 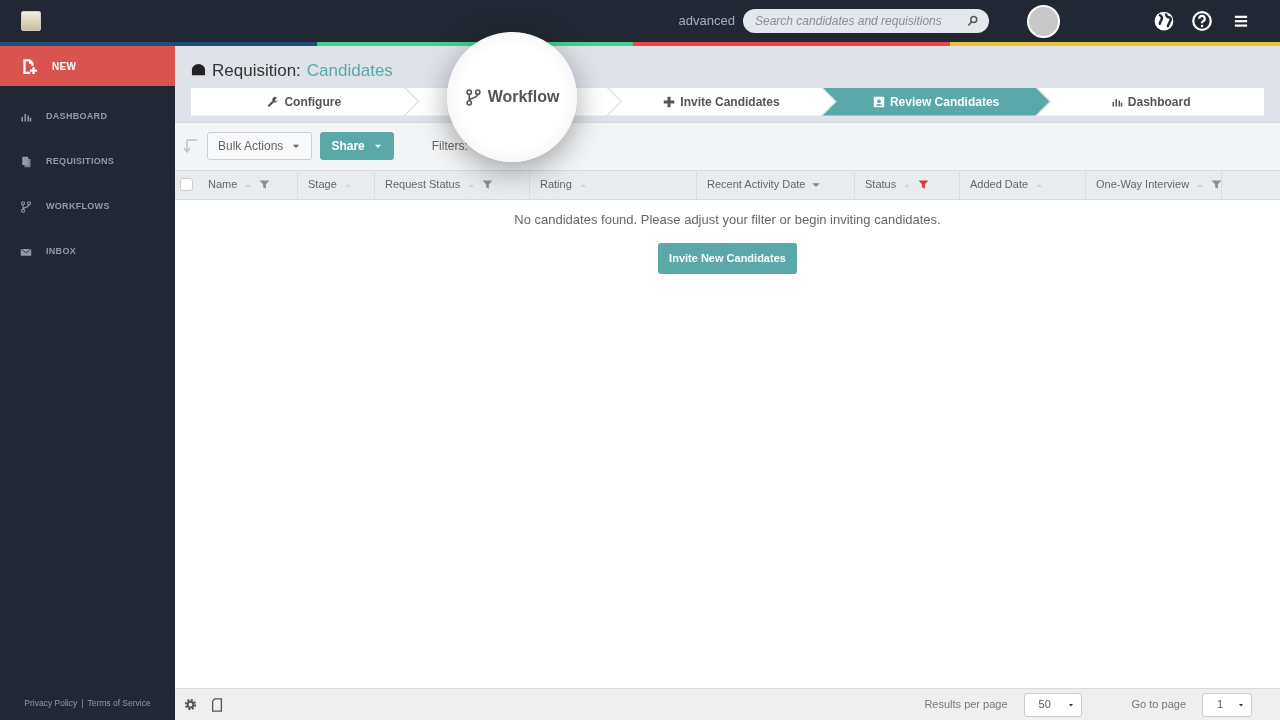 What do you see at coordinates (1227, 704) in the screenshot?
I see `go-to-page-select: 1` at bounding box center [1227, 704].